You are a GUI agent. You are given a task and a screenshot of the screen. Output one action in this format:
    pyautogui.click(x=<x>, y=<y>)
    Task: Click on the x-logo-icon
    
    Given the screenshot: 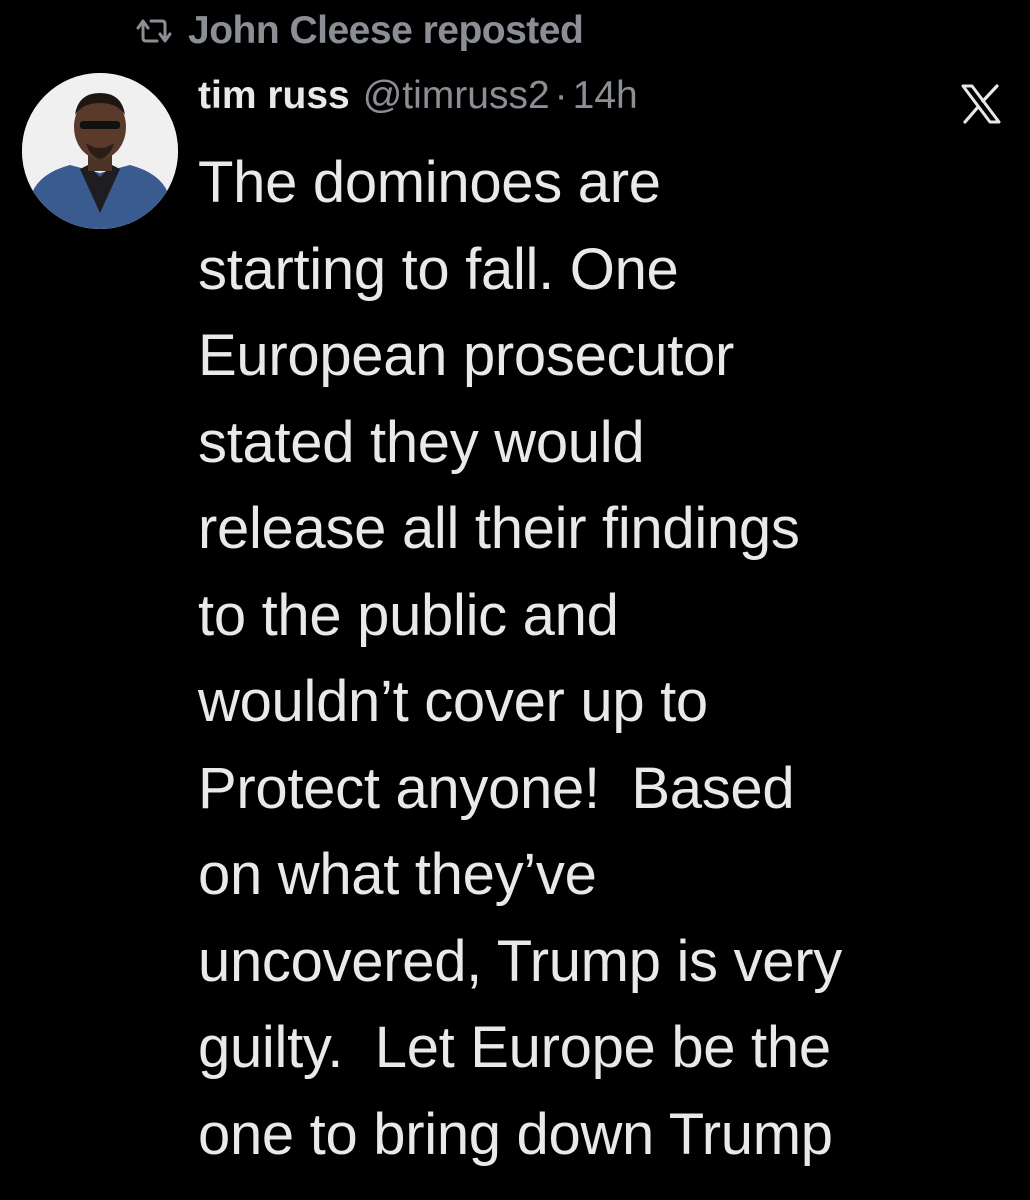 What is the action you would take?
    pyautogui.click(x=981, y=104)
    